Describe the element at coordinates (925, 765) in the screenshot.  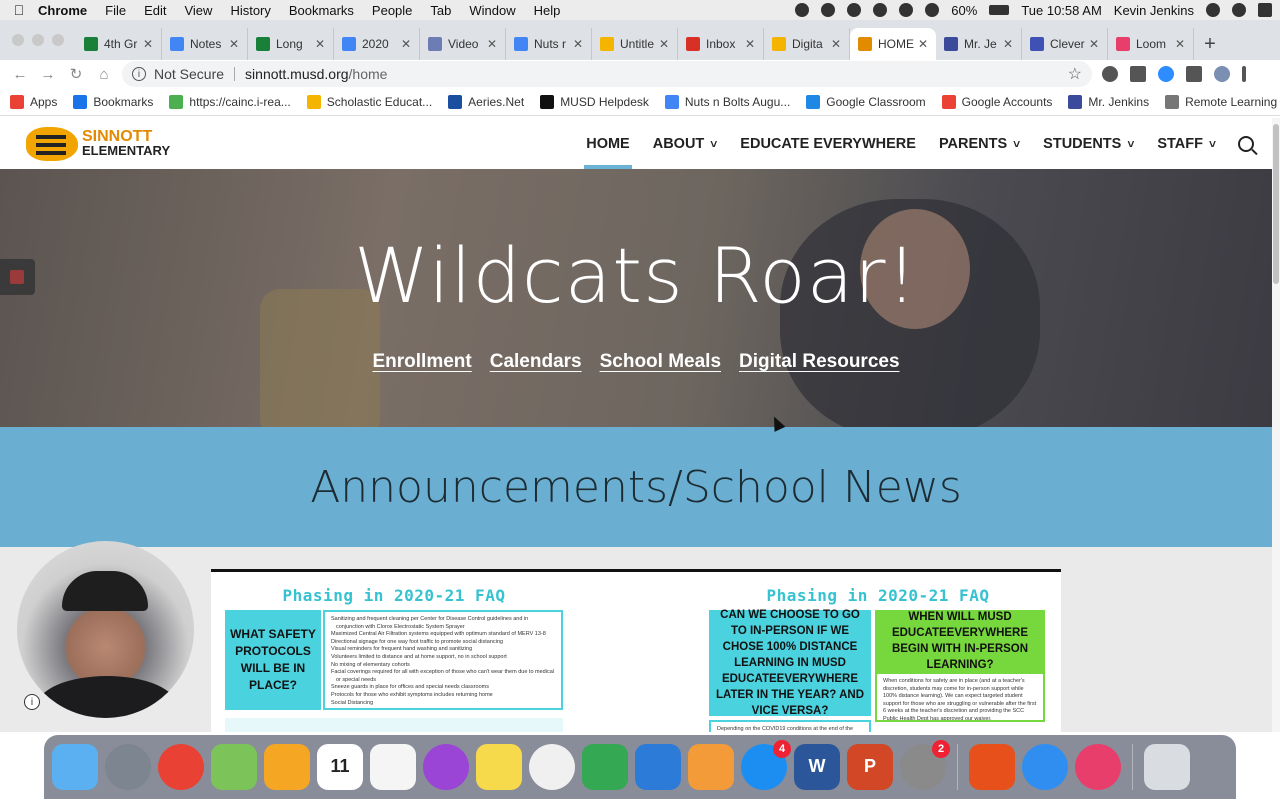
I see `system-preferences-icon: 2` at that location.